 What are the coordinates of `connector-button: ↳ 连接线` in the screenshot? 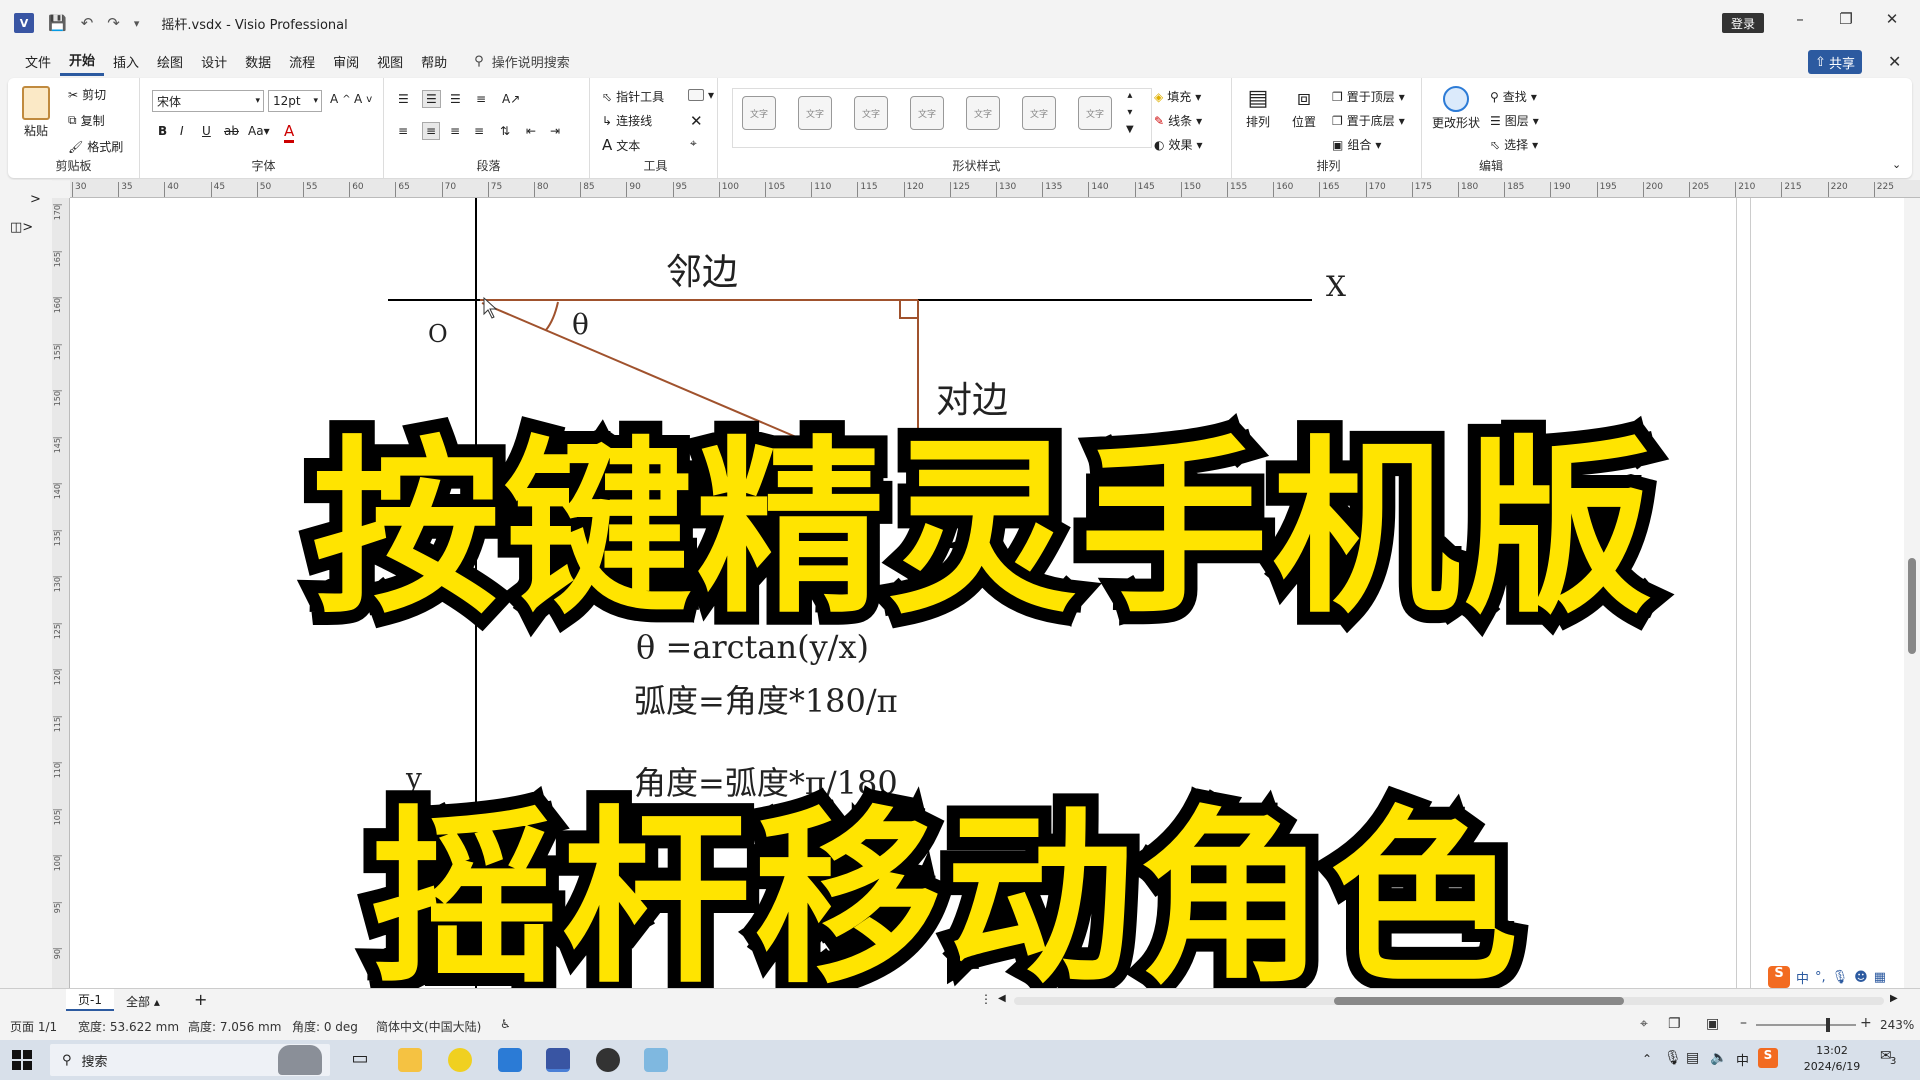 It's located at (627, 120).